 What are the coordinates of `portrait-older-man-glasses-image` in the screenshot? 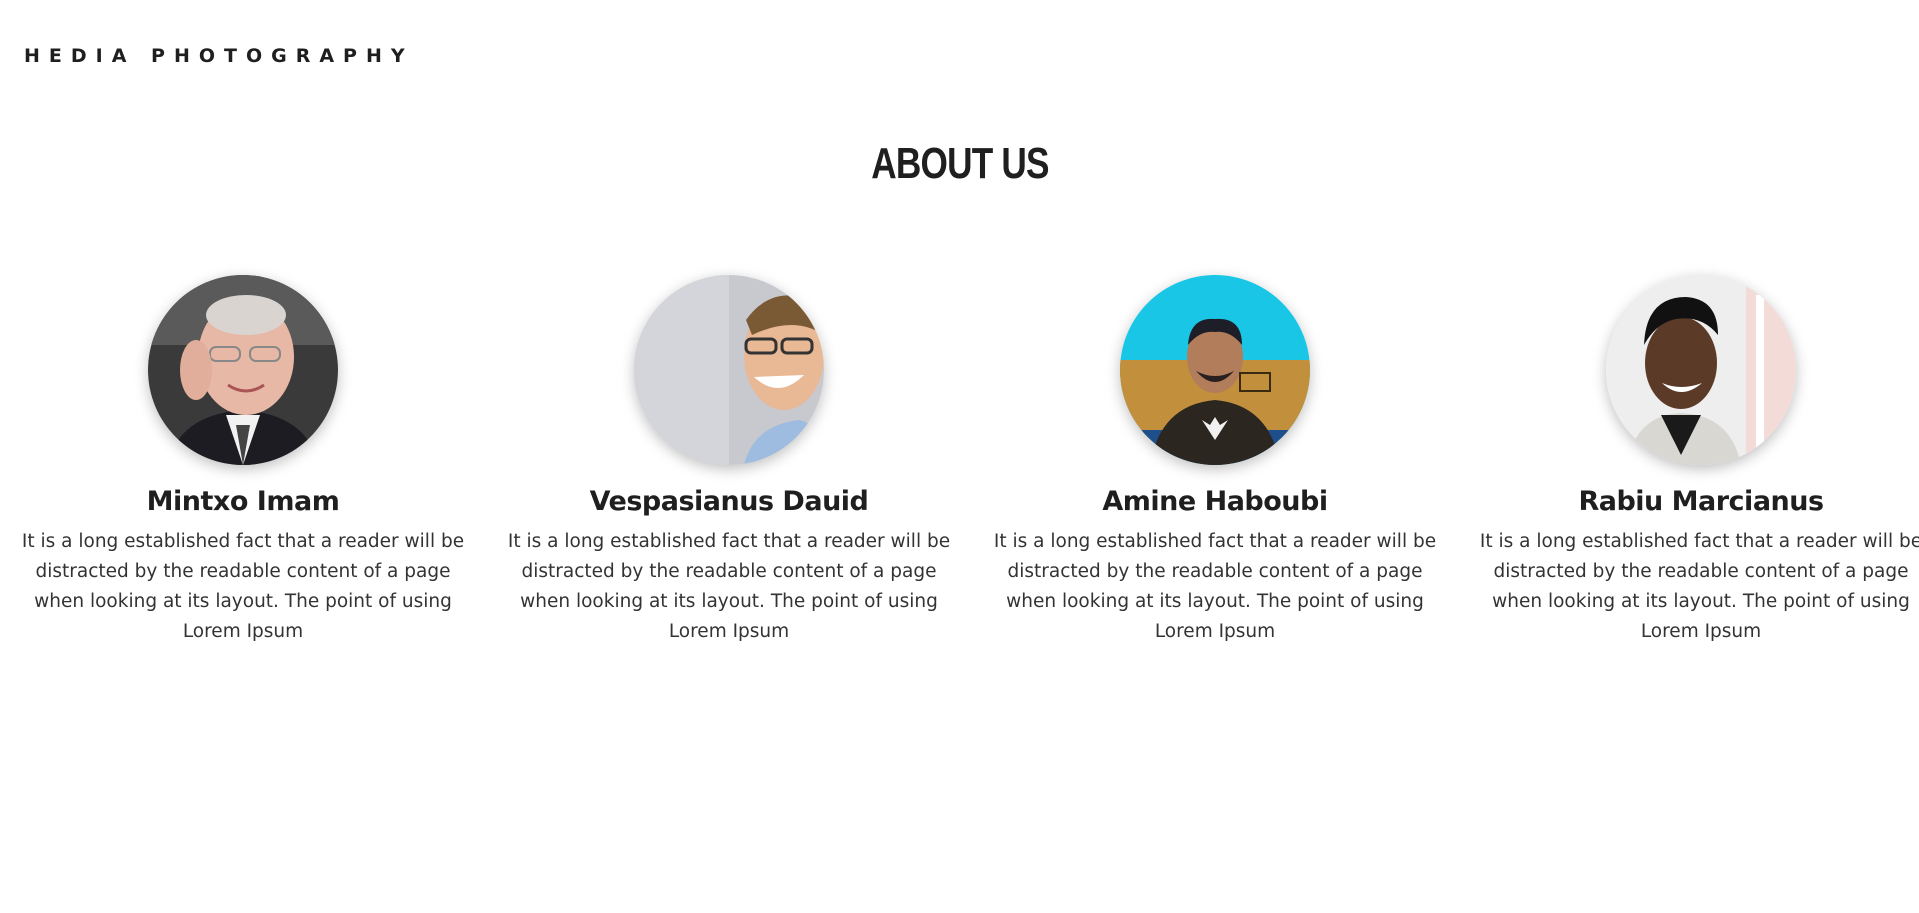 It's located at (243, 370).